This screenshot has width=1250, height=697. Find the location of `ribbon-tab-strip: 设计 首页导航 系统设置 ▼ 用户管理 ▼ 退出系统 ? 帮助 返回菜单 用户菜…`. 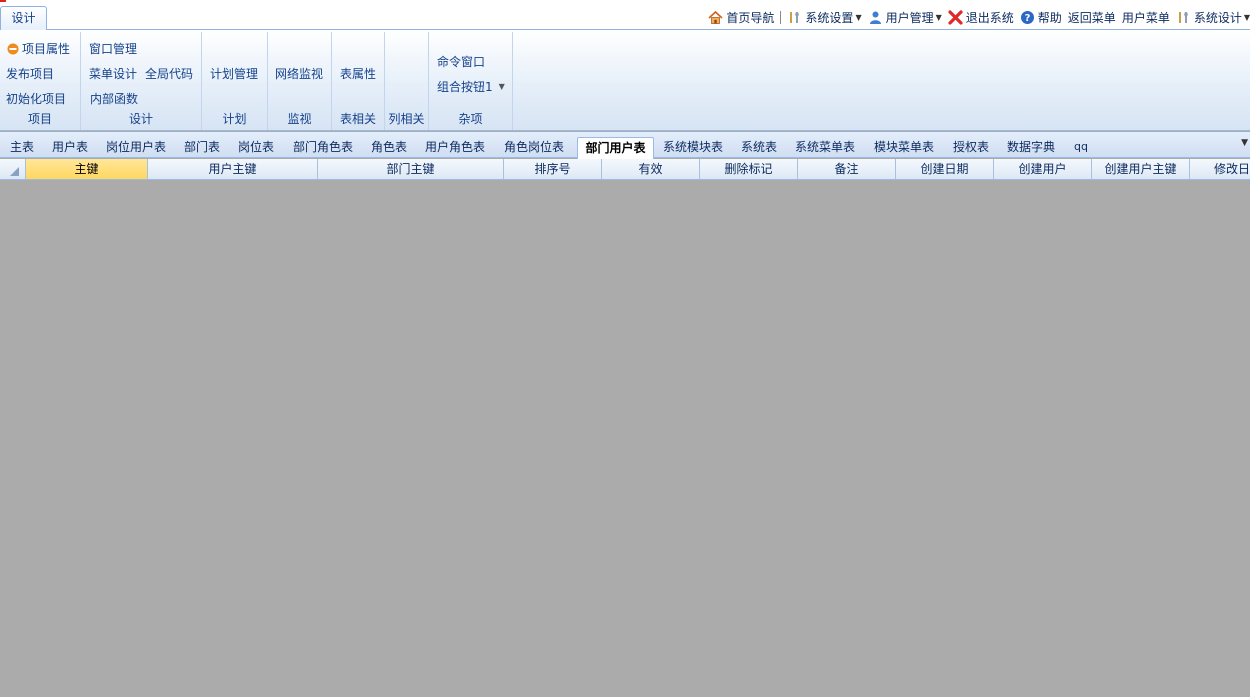

ribbon-tab-strip: 设计 首页导航 系统设置 ▼ 用户管理 ▼ 退出系统 ? 帮助 返回菜单 用户菜… is located at coordinates (625, 15).